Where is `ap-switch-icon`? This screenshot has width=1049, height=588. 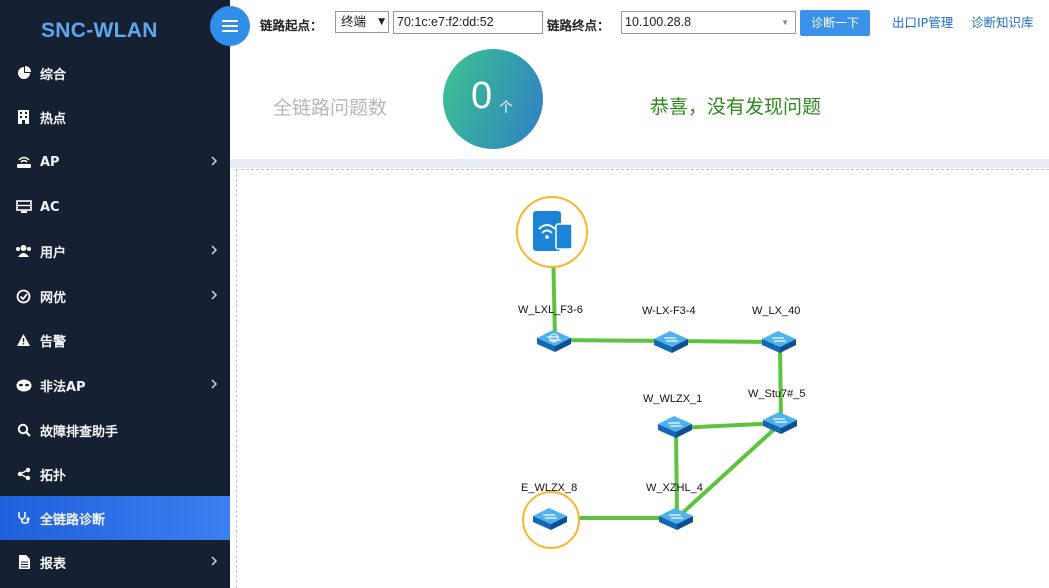 ap-switch-icon is located at coordinates (554, 341).